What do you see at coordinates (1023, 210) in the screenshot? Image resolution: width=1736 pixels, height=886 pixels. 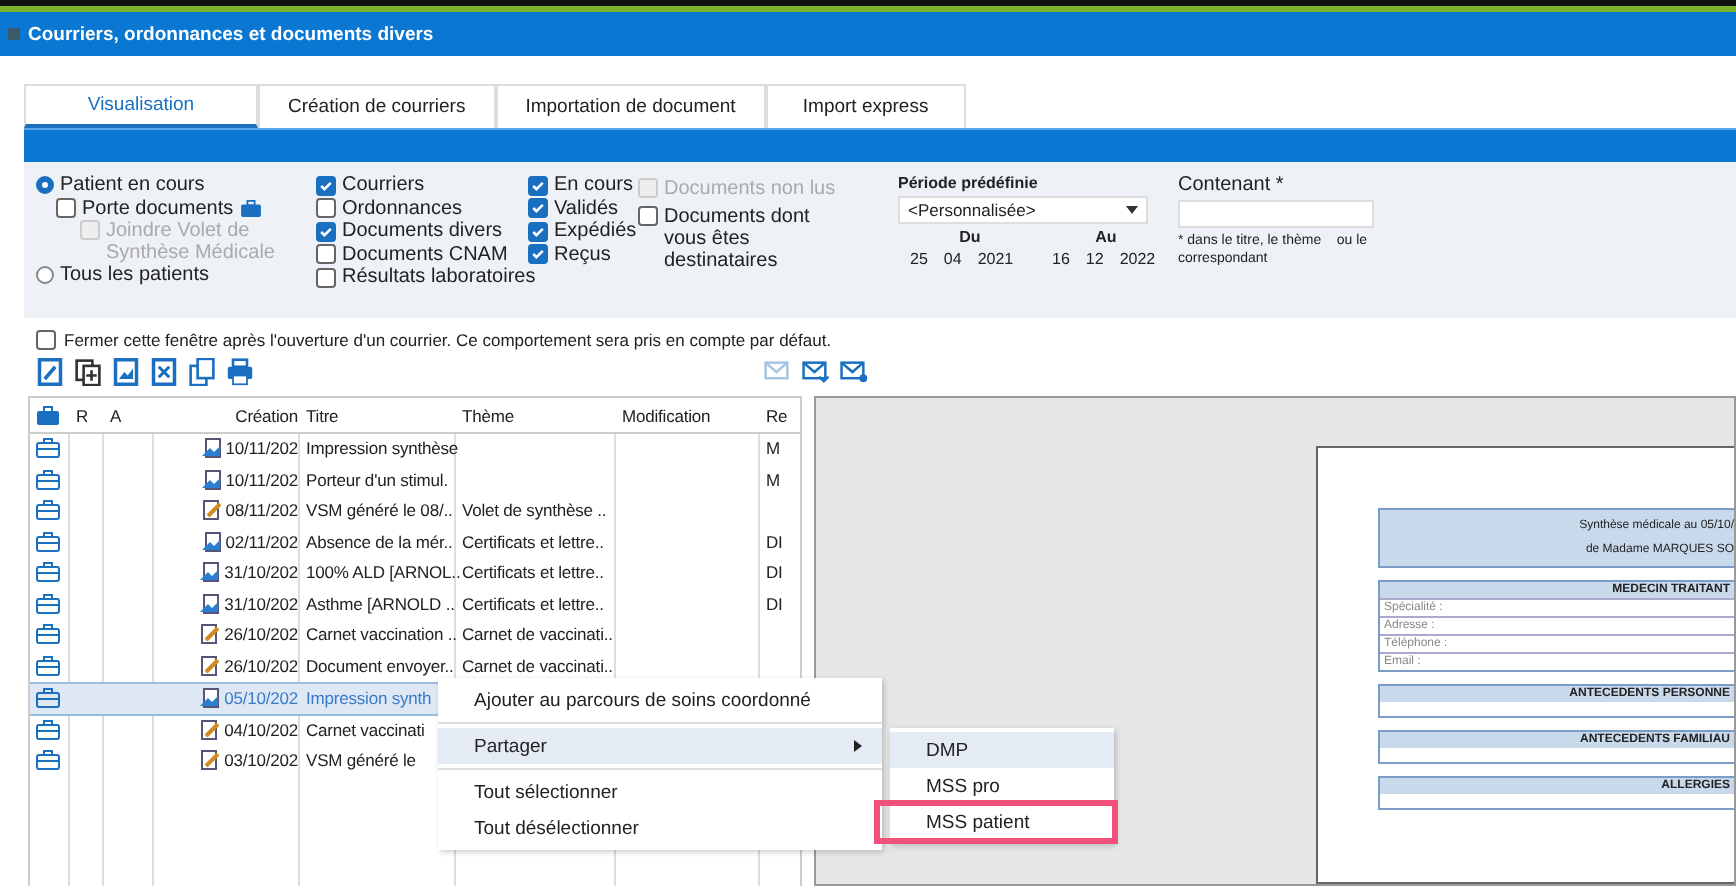 I see `period-dropdown: <Personnalisée>` at bounding box center [1023, 210].